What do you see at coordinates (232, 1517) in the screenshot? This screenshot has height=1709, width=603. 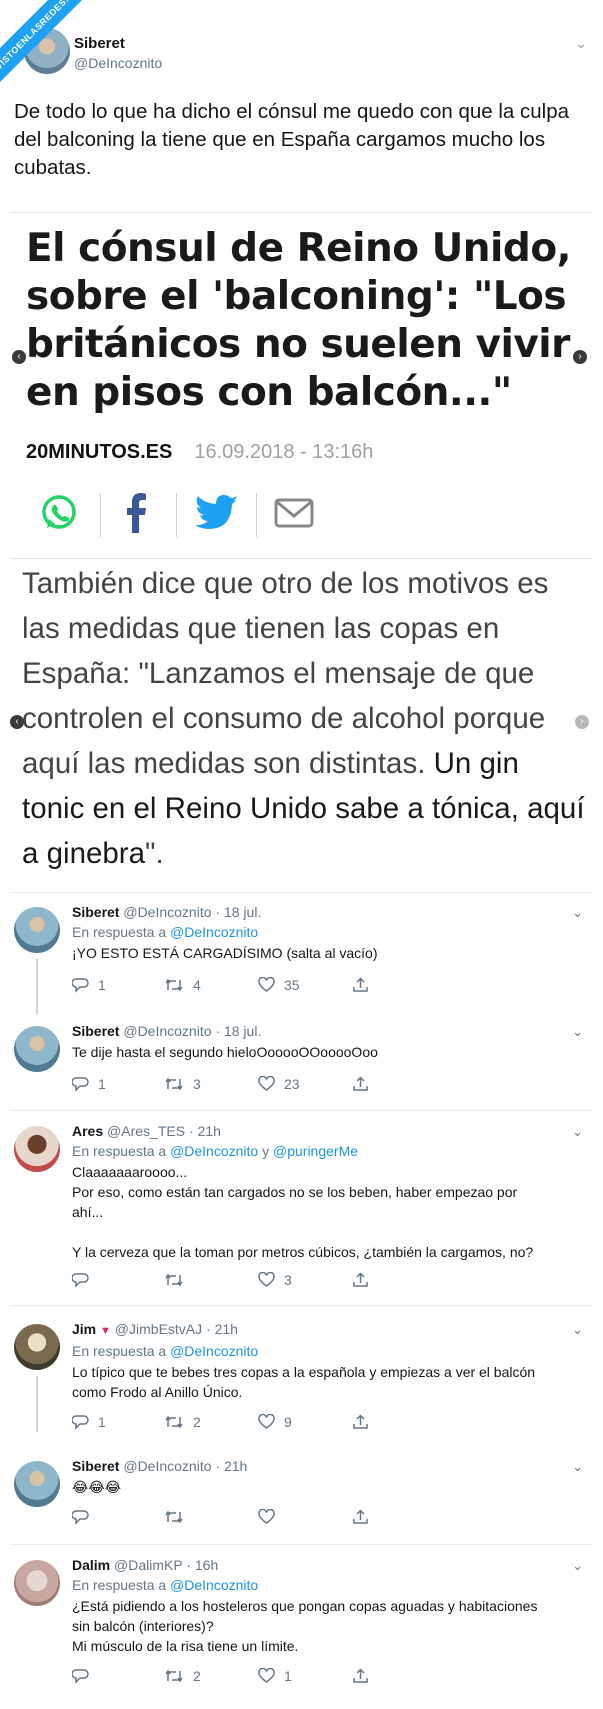 I see `action-bar` at bounding box center [232, 1517].